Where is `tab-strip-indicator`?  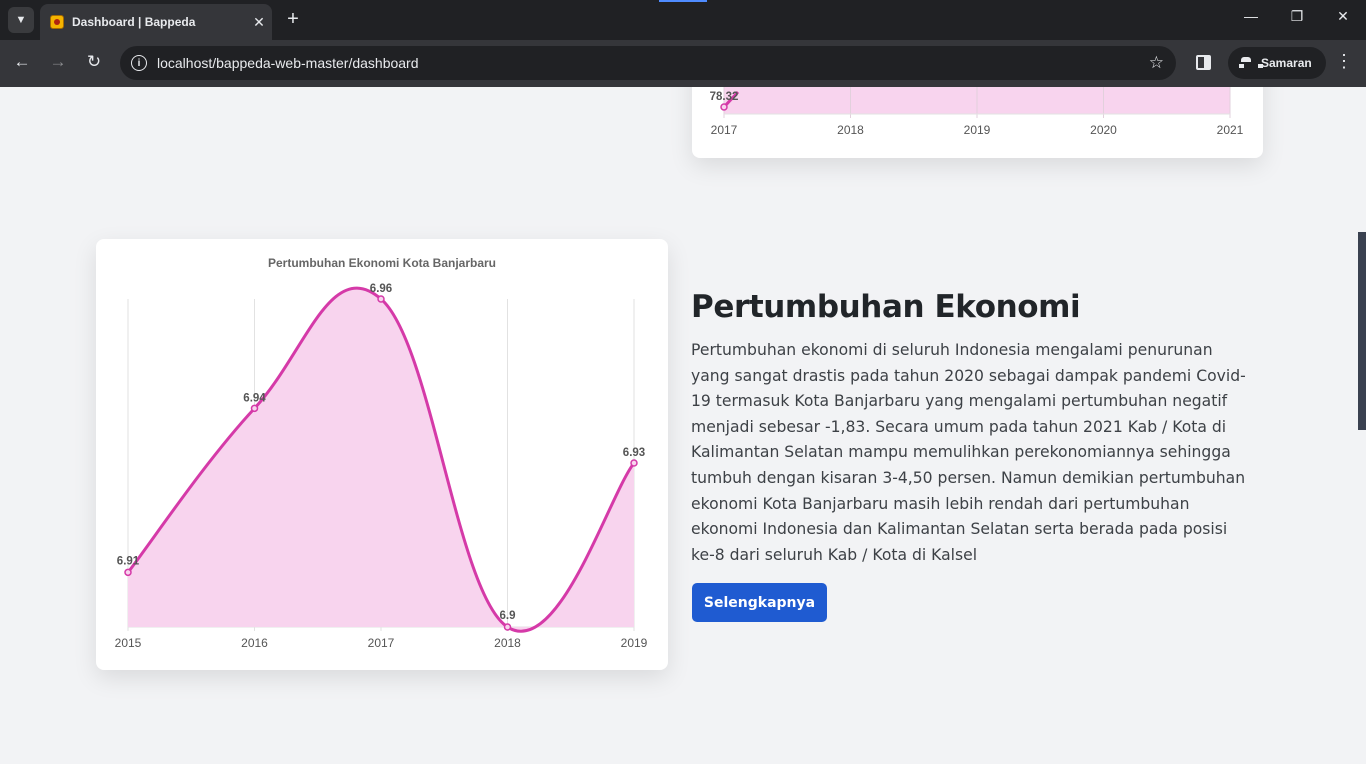 tab-strip-indicator is located at coordinates (683, 1).